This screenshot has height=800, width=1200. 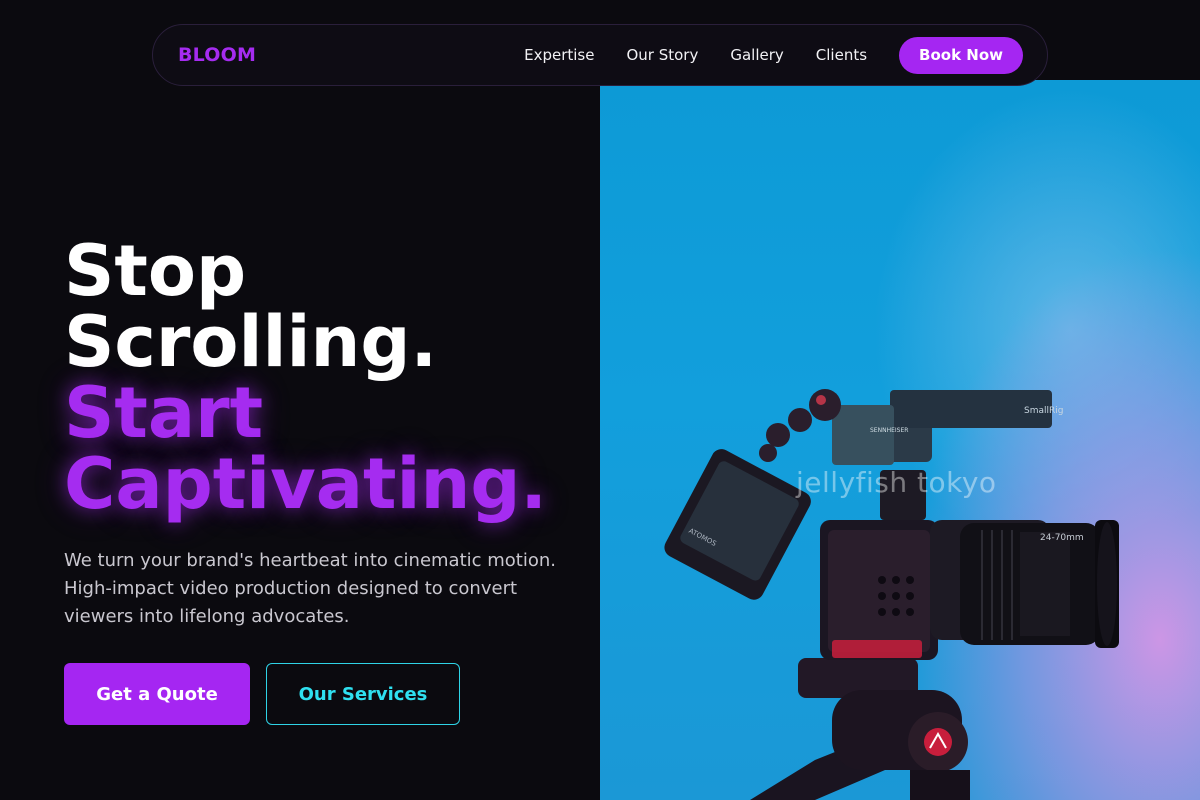 I want to click on headline-accent-line-1: Start, so click(x=164, y=413).